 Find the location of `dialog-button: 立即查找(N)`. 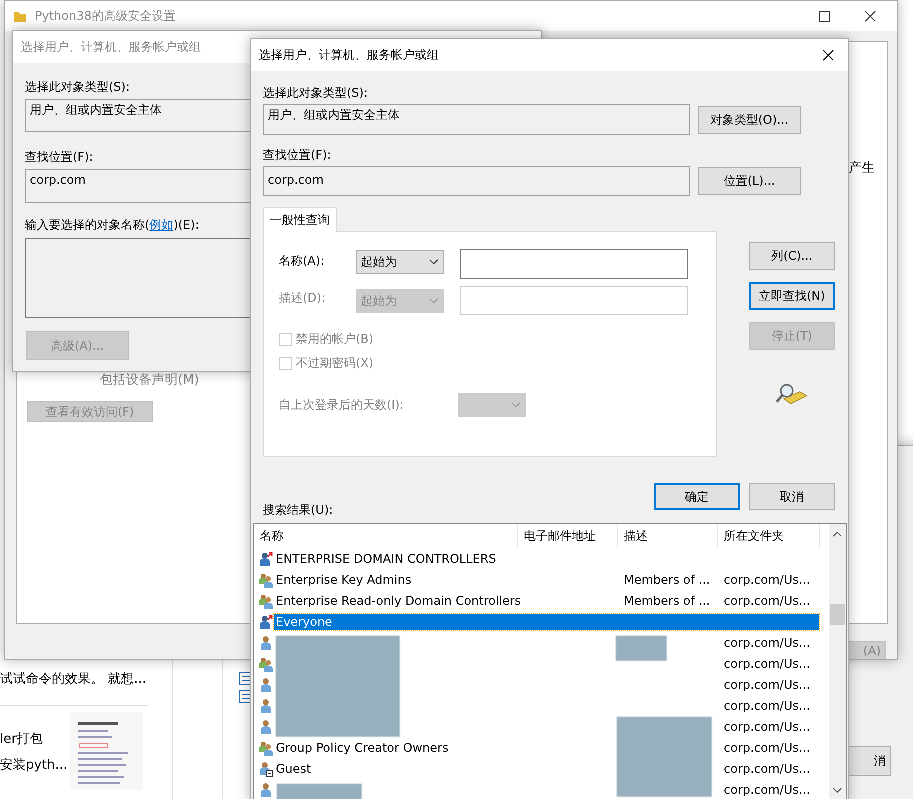

dialog-button: 立即查找(N) is located at coordinates (792, 296).